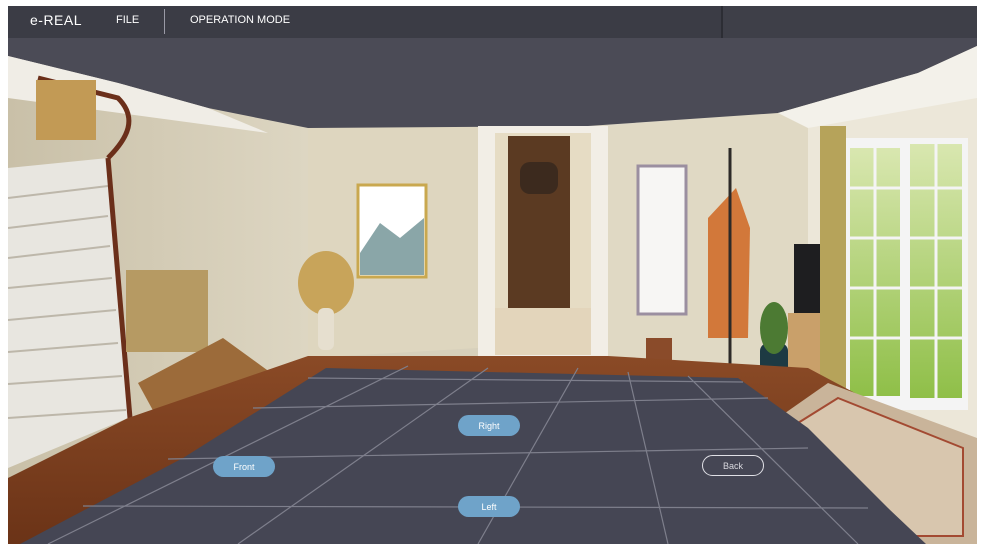 The width and height of the screenshot is (981, 549). I want to click on nav-back-button: Back, so click(733, 465).